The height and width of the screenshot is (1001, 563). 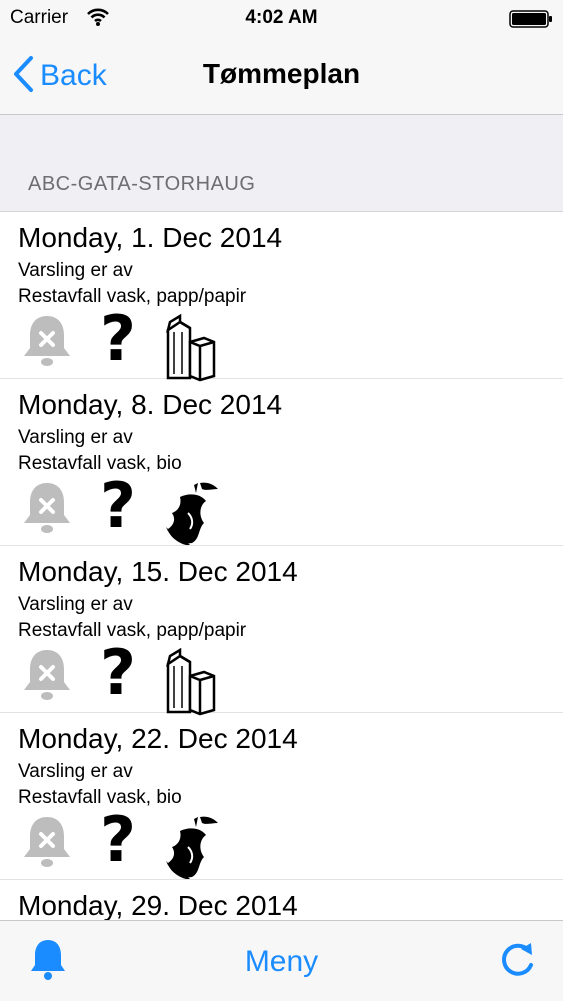 I want to click on battery-icon, so click(x=531, y=21).